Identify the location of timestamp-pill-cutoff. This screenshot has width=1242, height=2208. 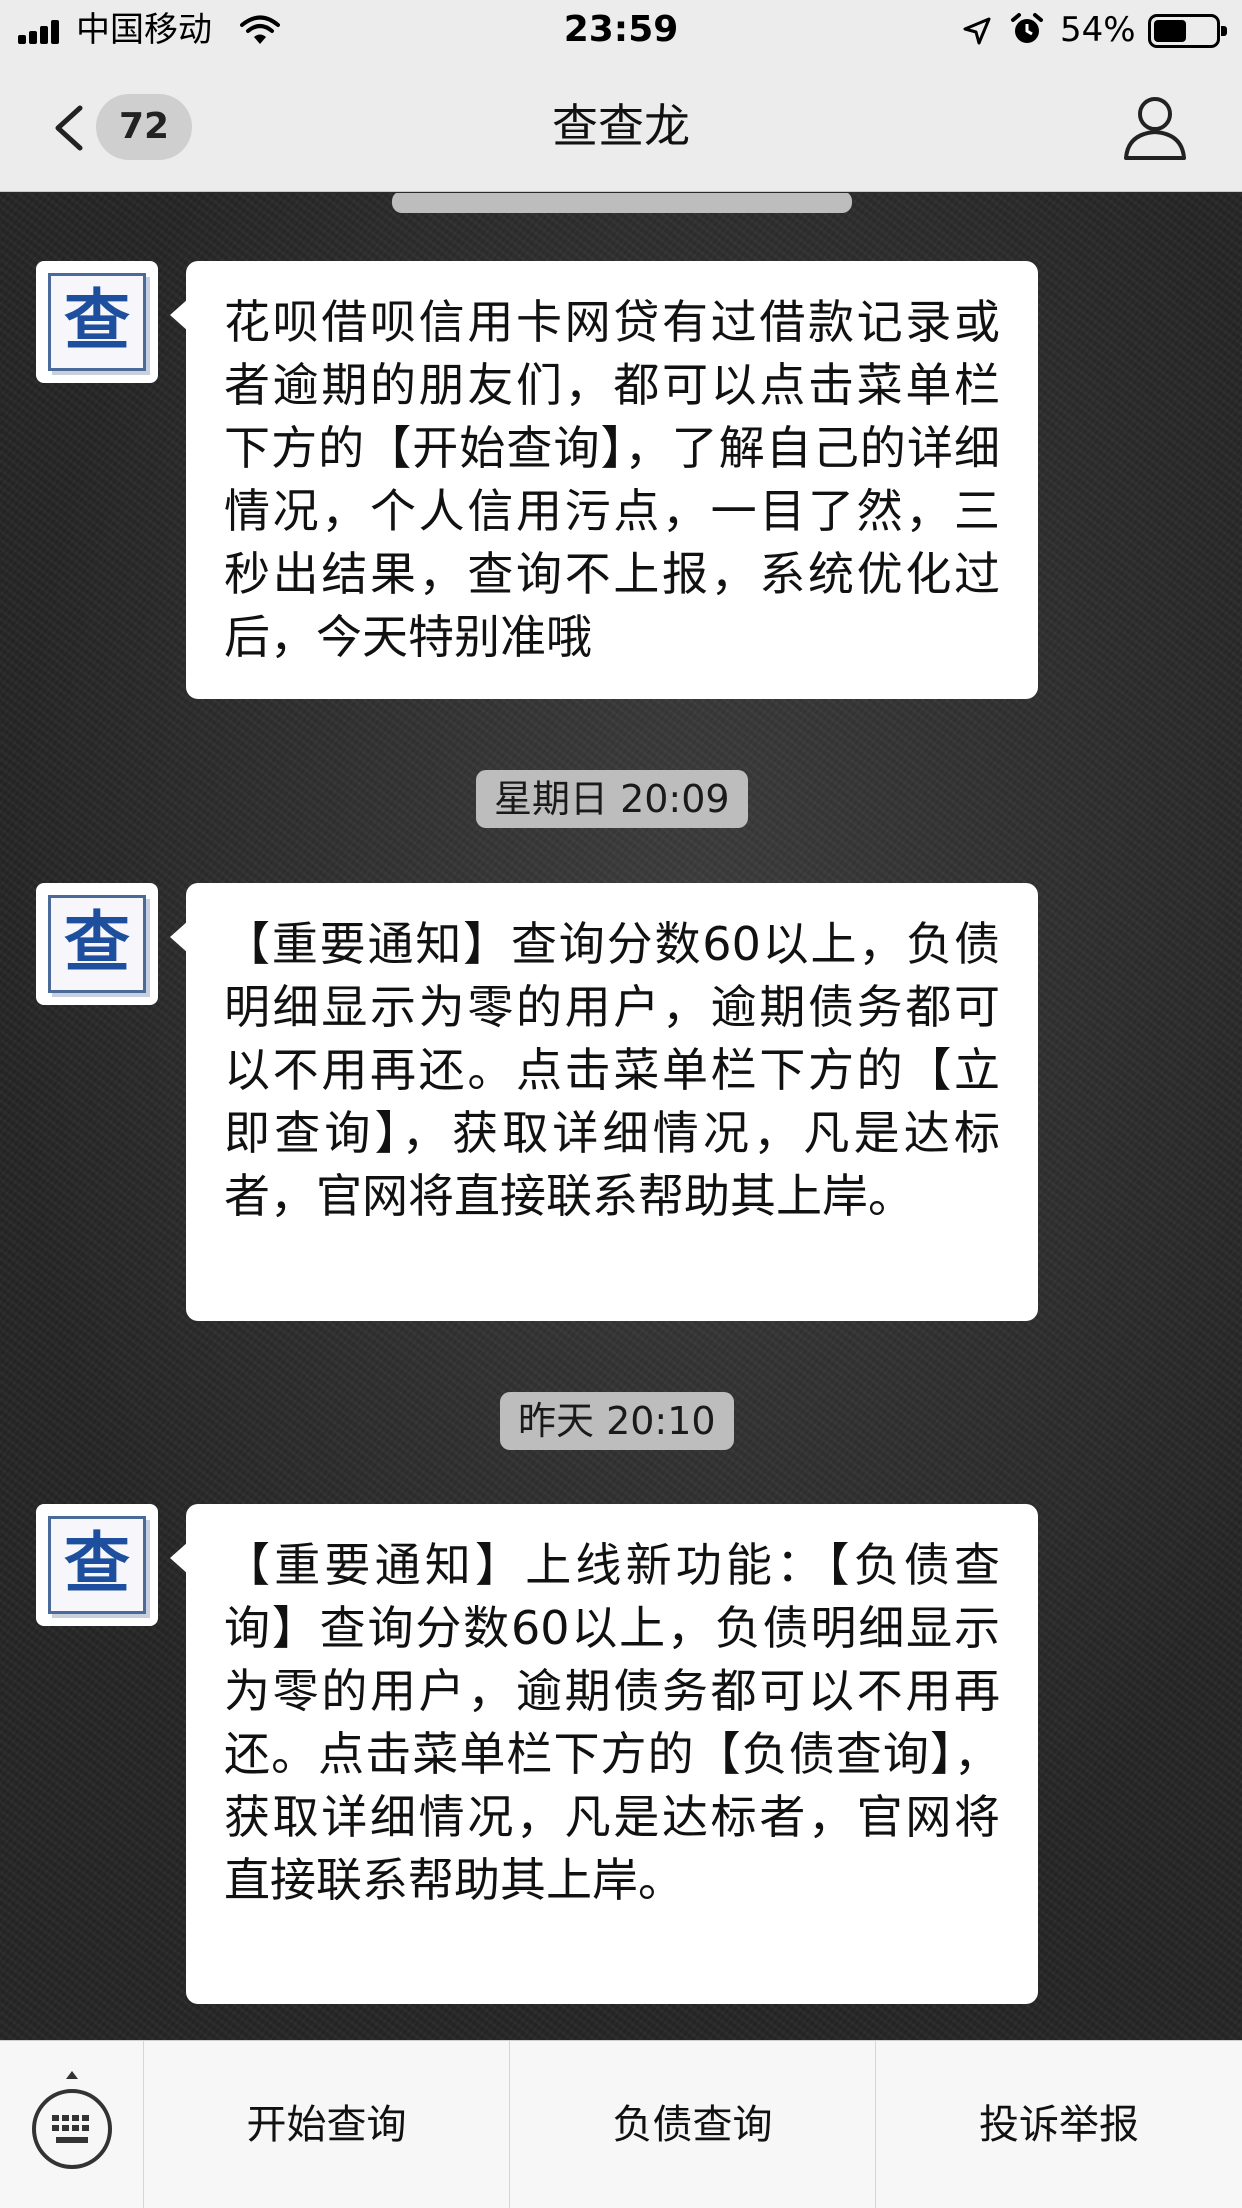
(622, 203).